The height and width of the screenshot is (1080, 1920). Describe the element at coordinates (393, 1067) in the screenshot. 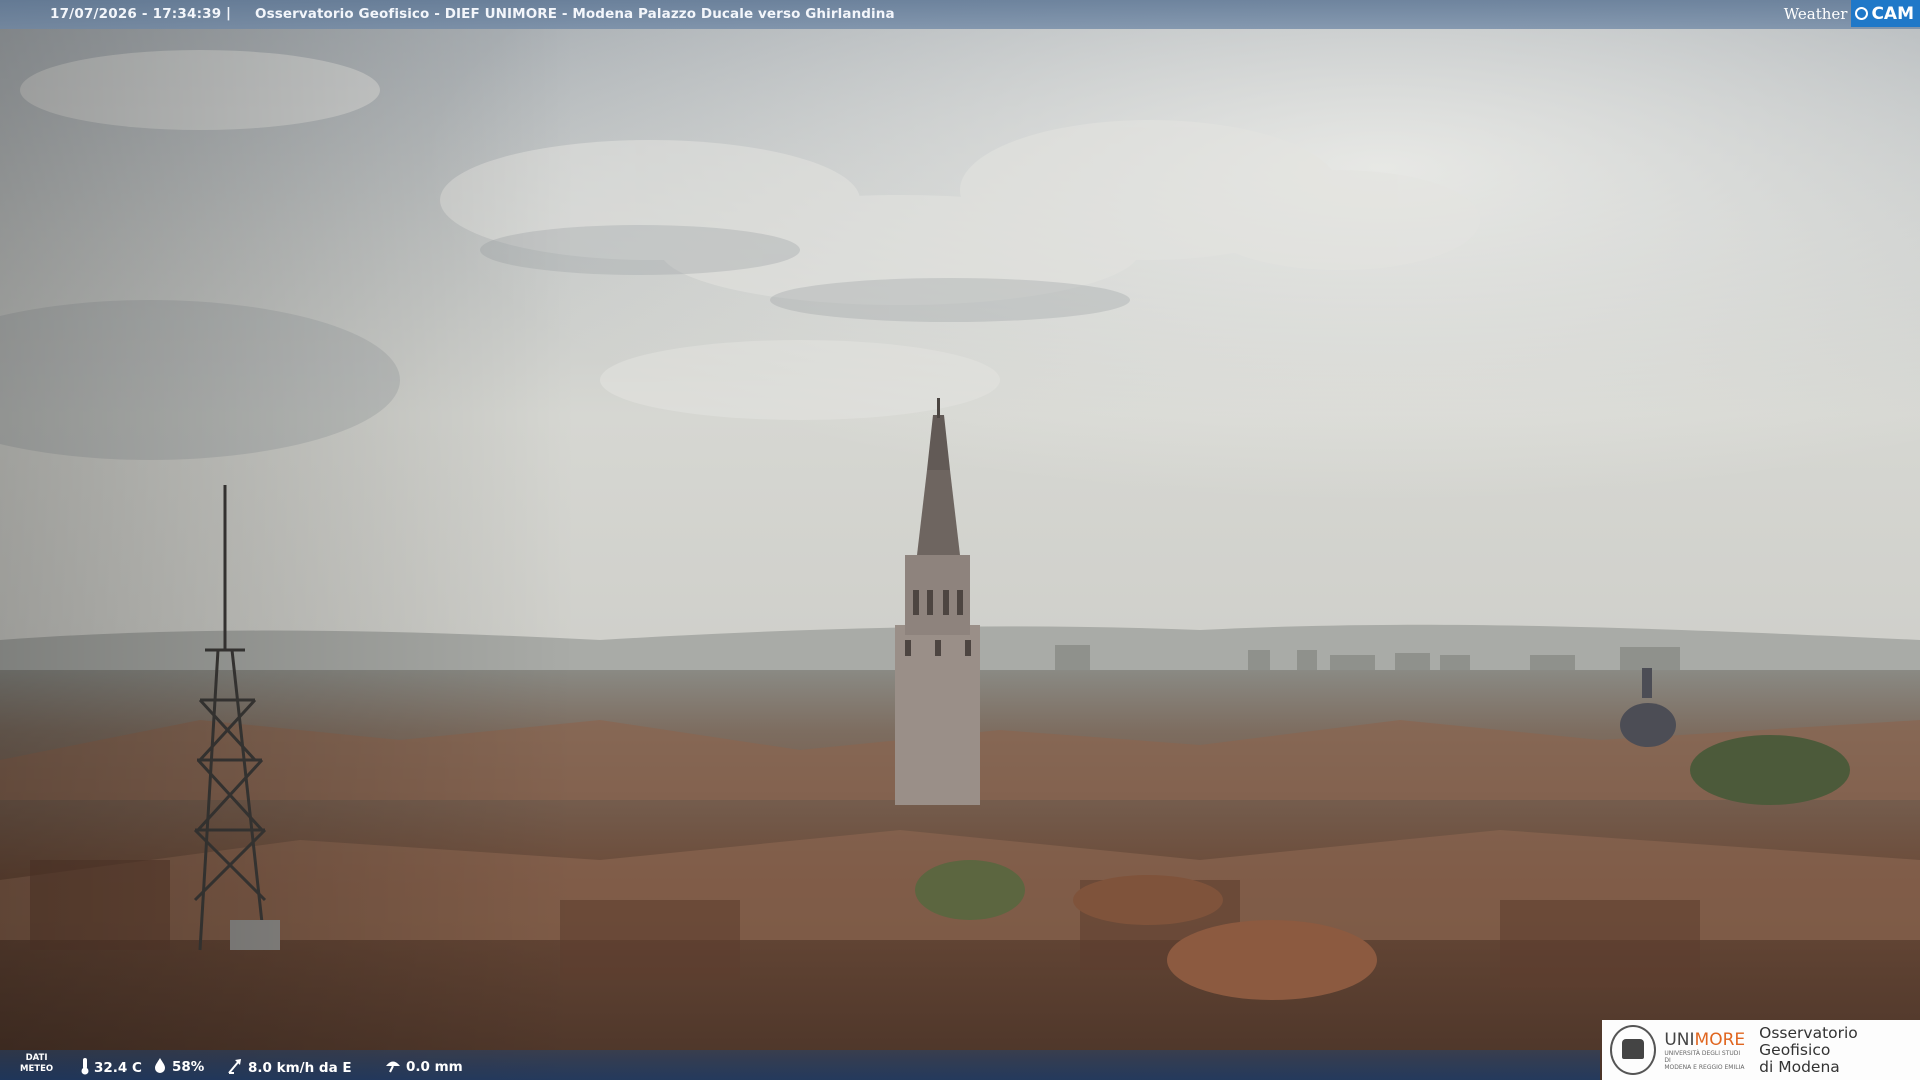

I see `rain-gauge-icon` at that location.